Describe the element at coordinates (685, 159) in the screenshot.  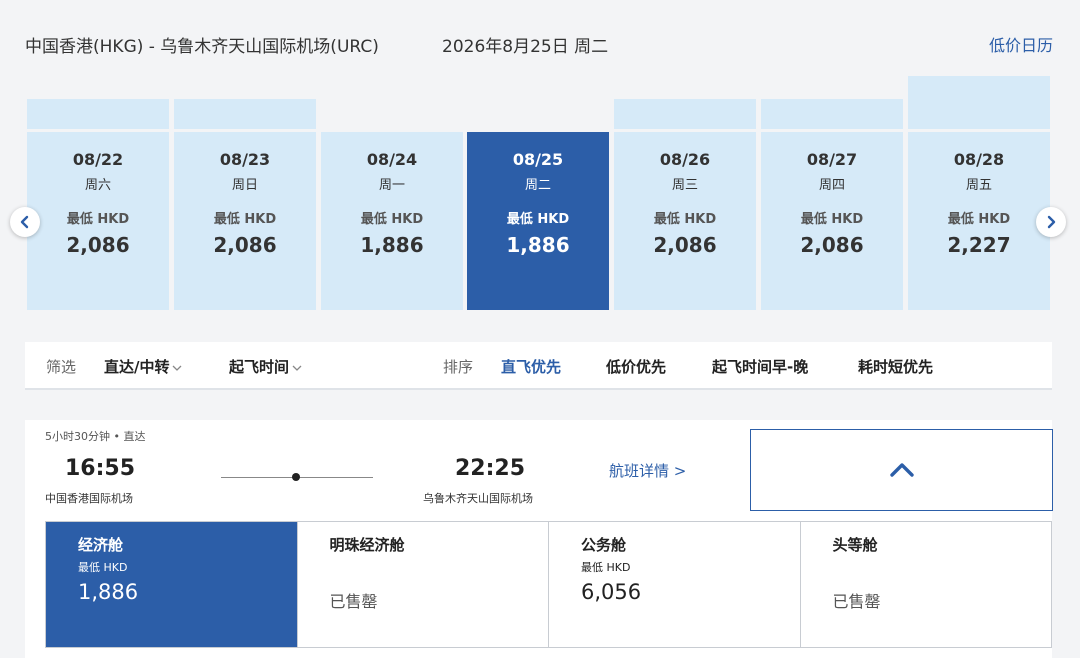
I see `day-date: 08/26` at that location.